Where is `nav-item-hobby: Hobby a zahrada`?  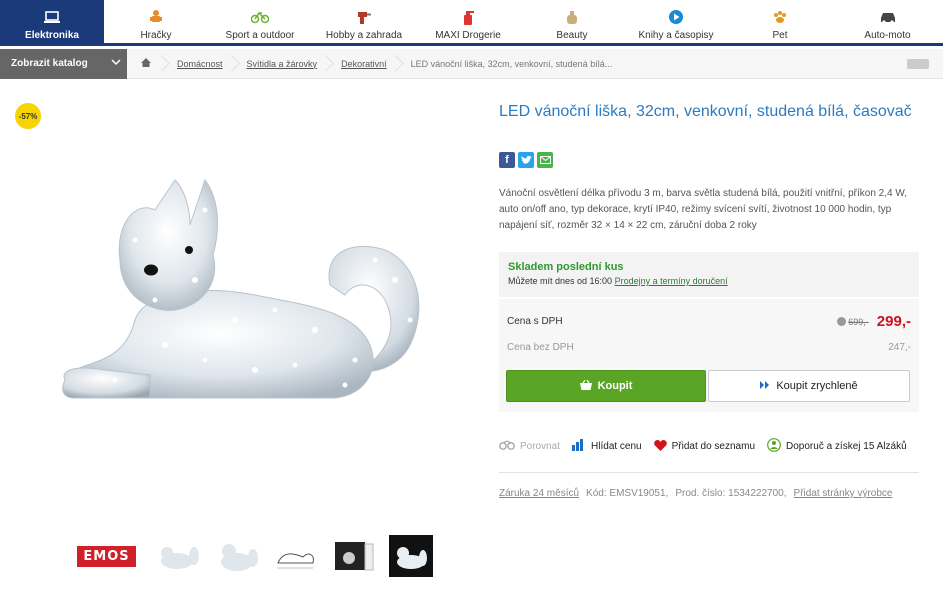
nav-item-hobby: Hobby a zahrada is located at coordinates (364, 21).